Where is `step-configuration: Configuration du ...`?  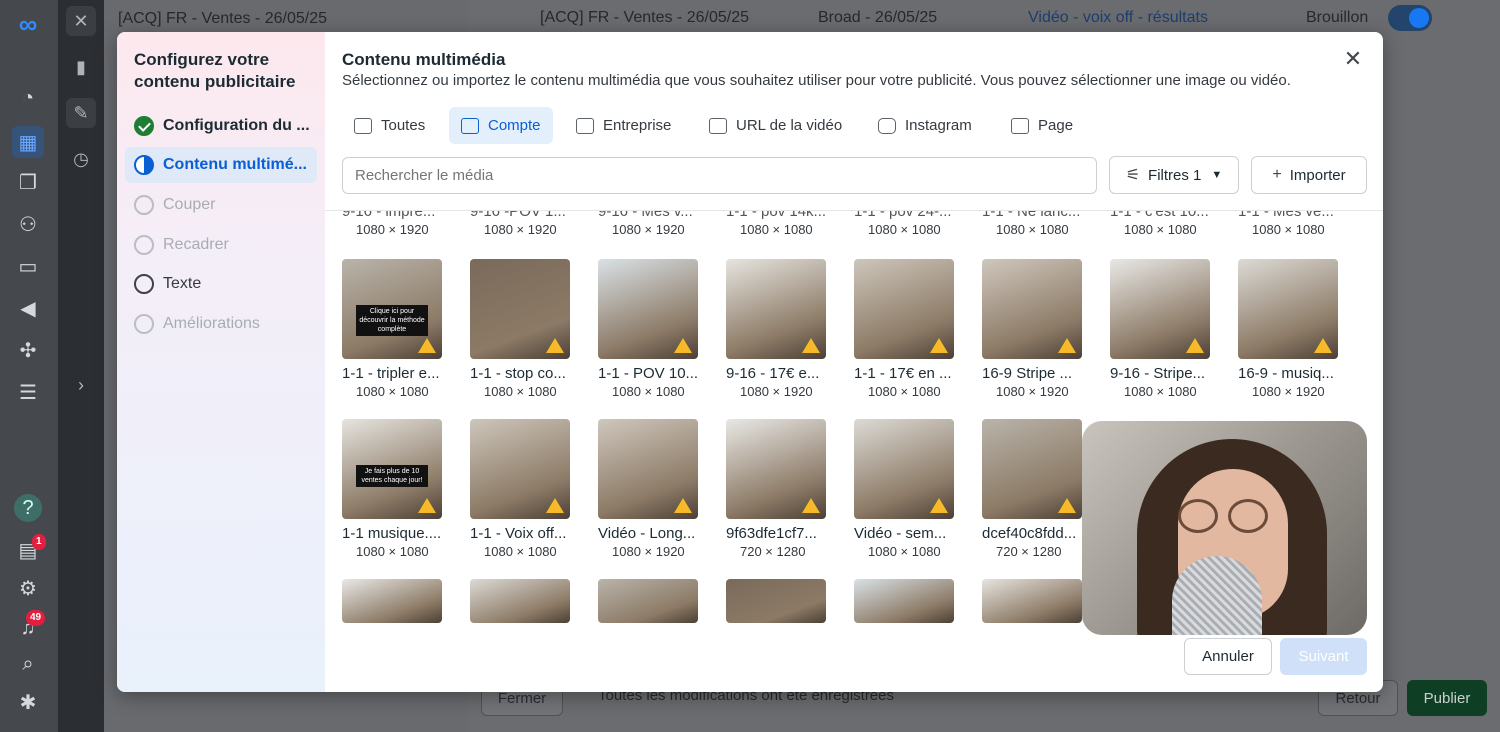
step-configuration: Configuration du ... is located at coordinates (221, 126).